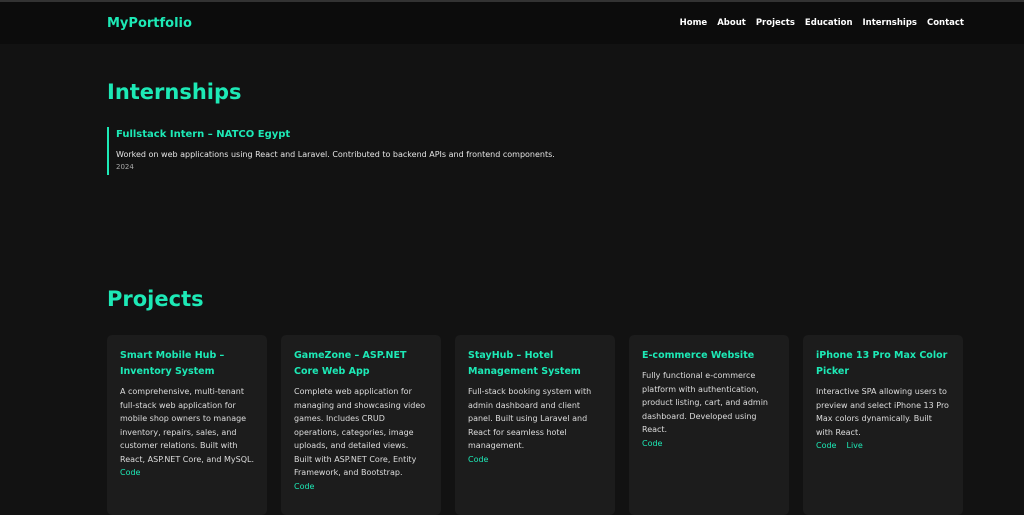 The height and width of the screenshot is (515, 1024). Describe the element at coordinates (149, 23) in the screenshot. I see `logo: MyPortfolio` at that location.